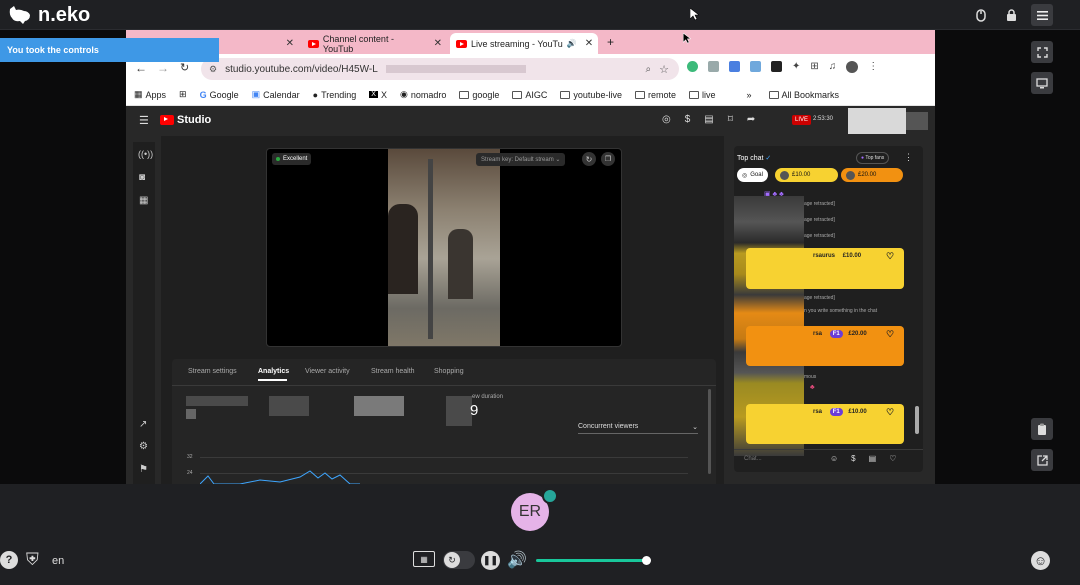 The height and width of the screenshot is (585, 1080). Describe the element at coordinates (212, 371) in the screenshot. I see `tab-stream-settings: Stream settings` at that location.